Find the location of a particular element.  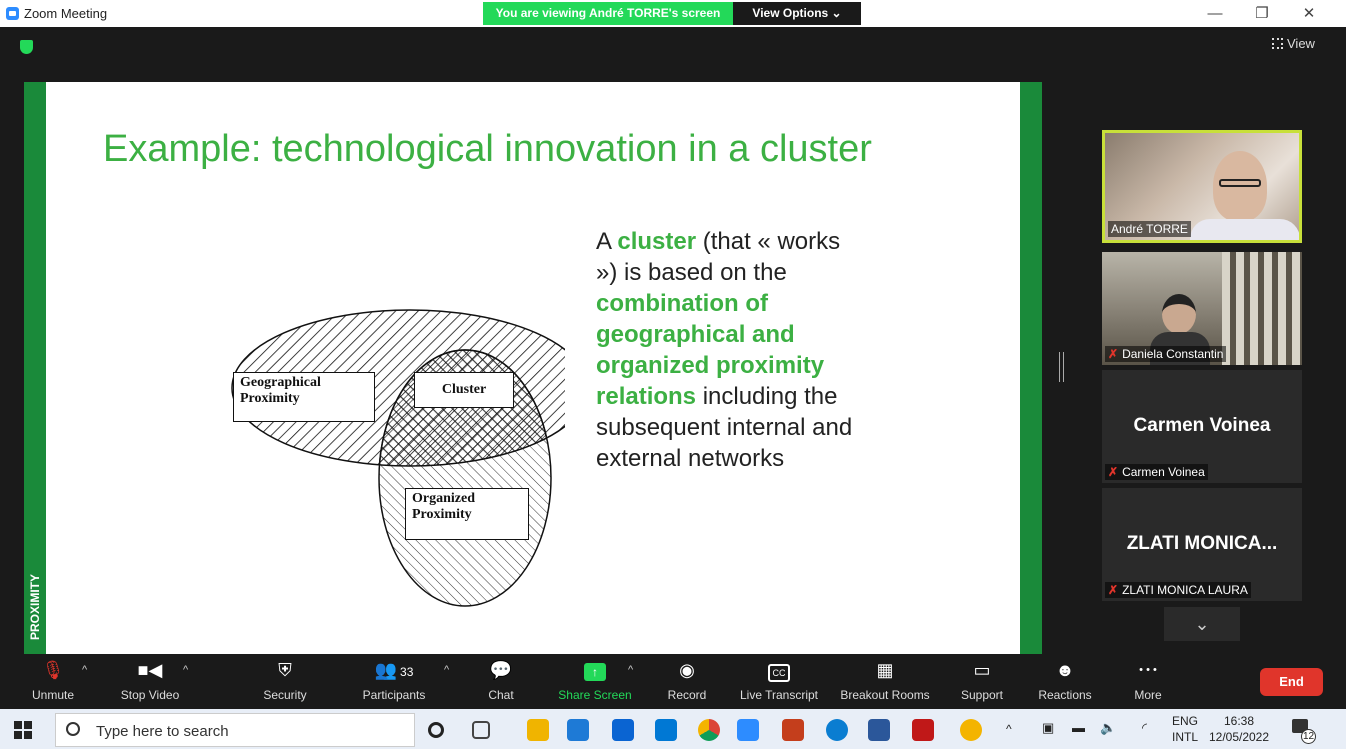

body-text-1: A is located at coordinates (607, 241).